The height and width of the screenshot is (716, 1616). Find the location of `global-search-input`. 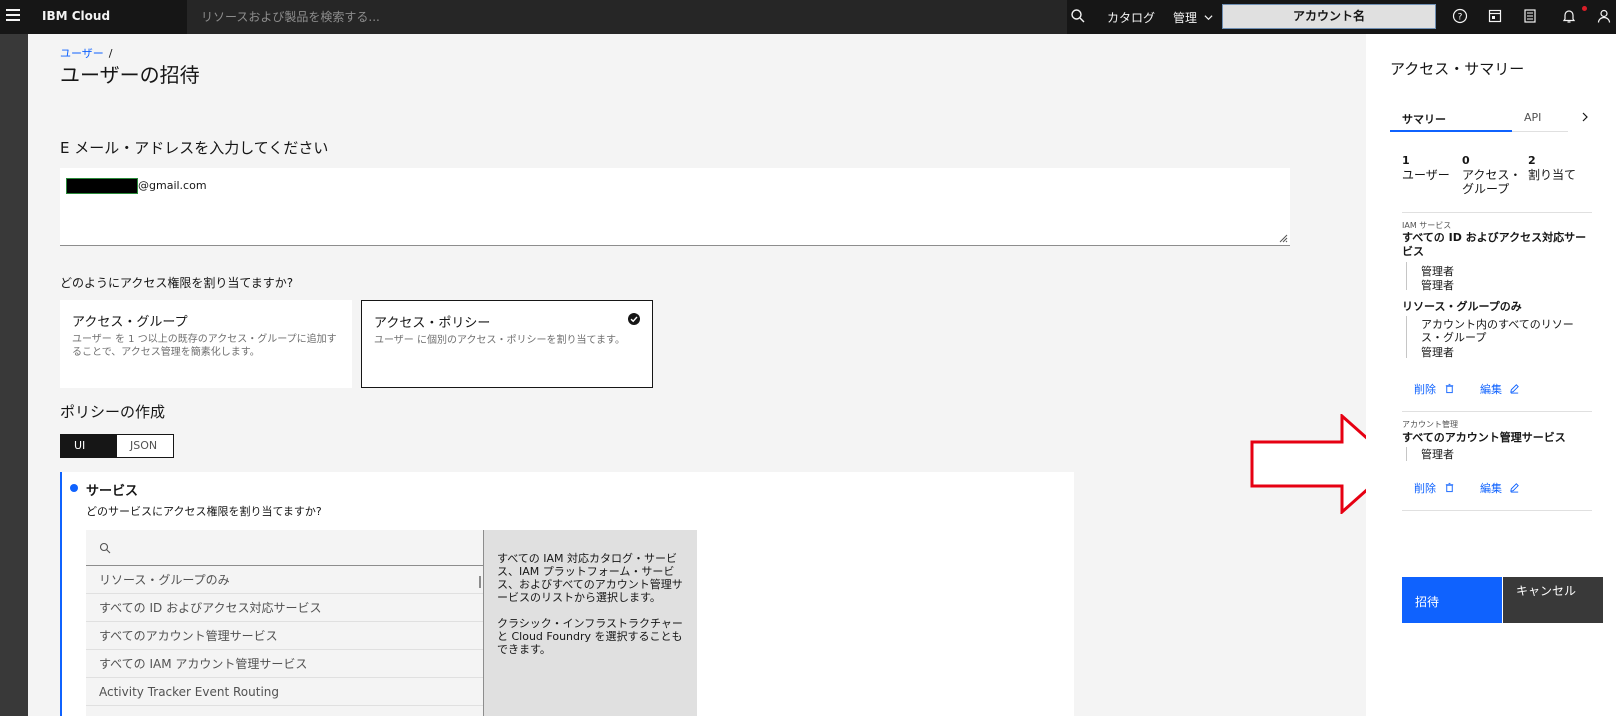

global-search-input is located at coordinates (611, 17).